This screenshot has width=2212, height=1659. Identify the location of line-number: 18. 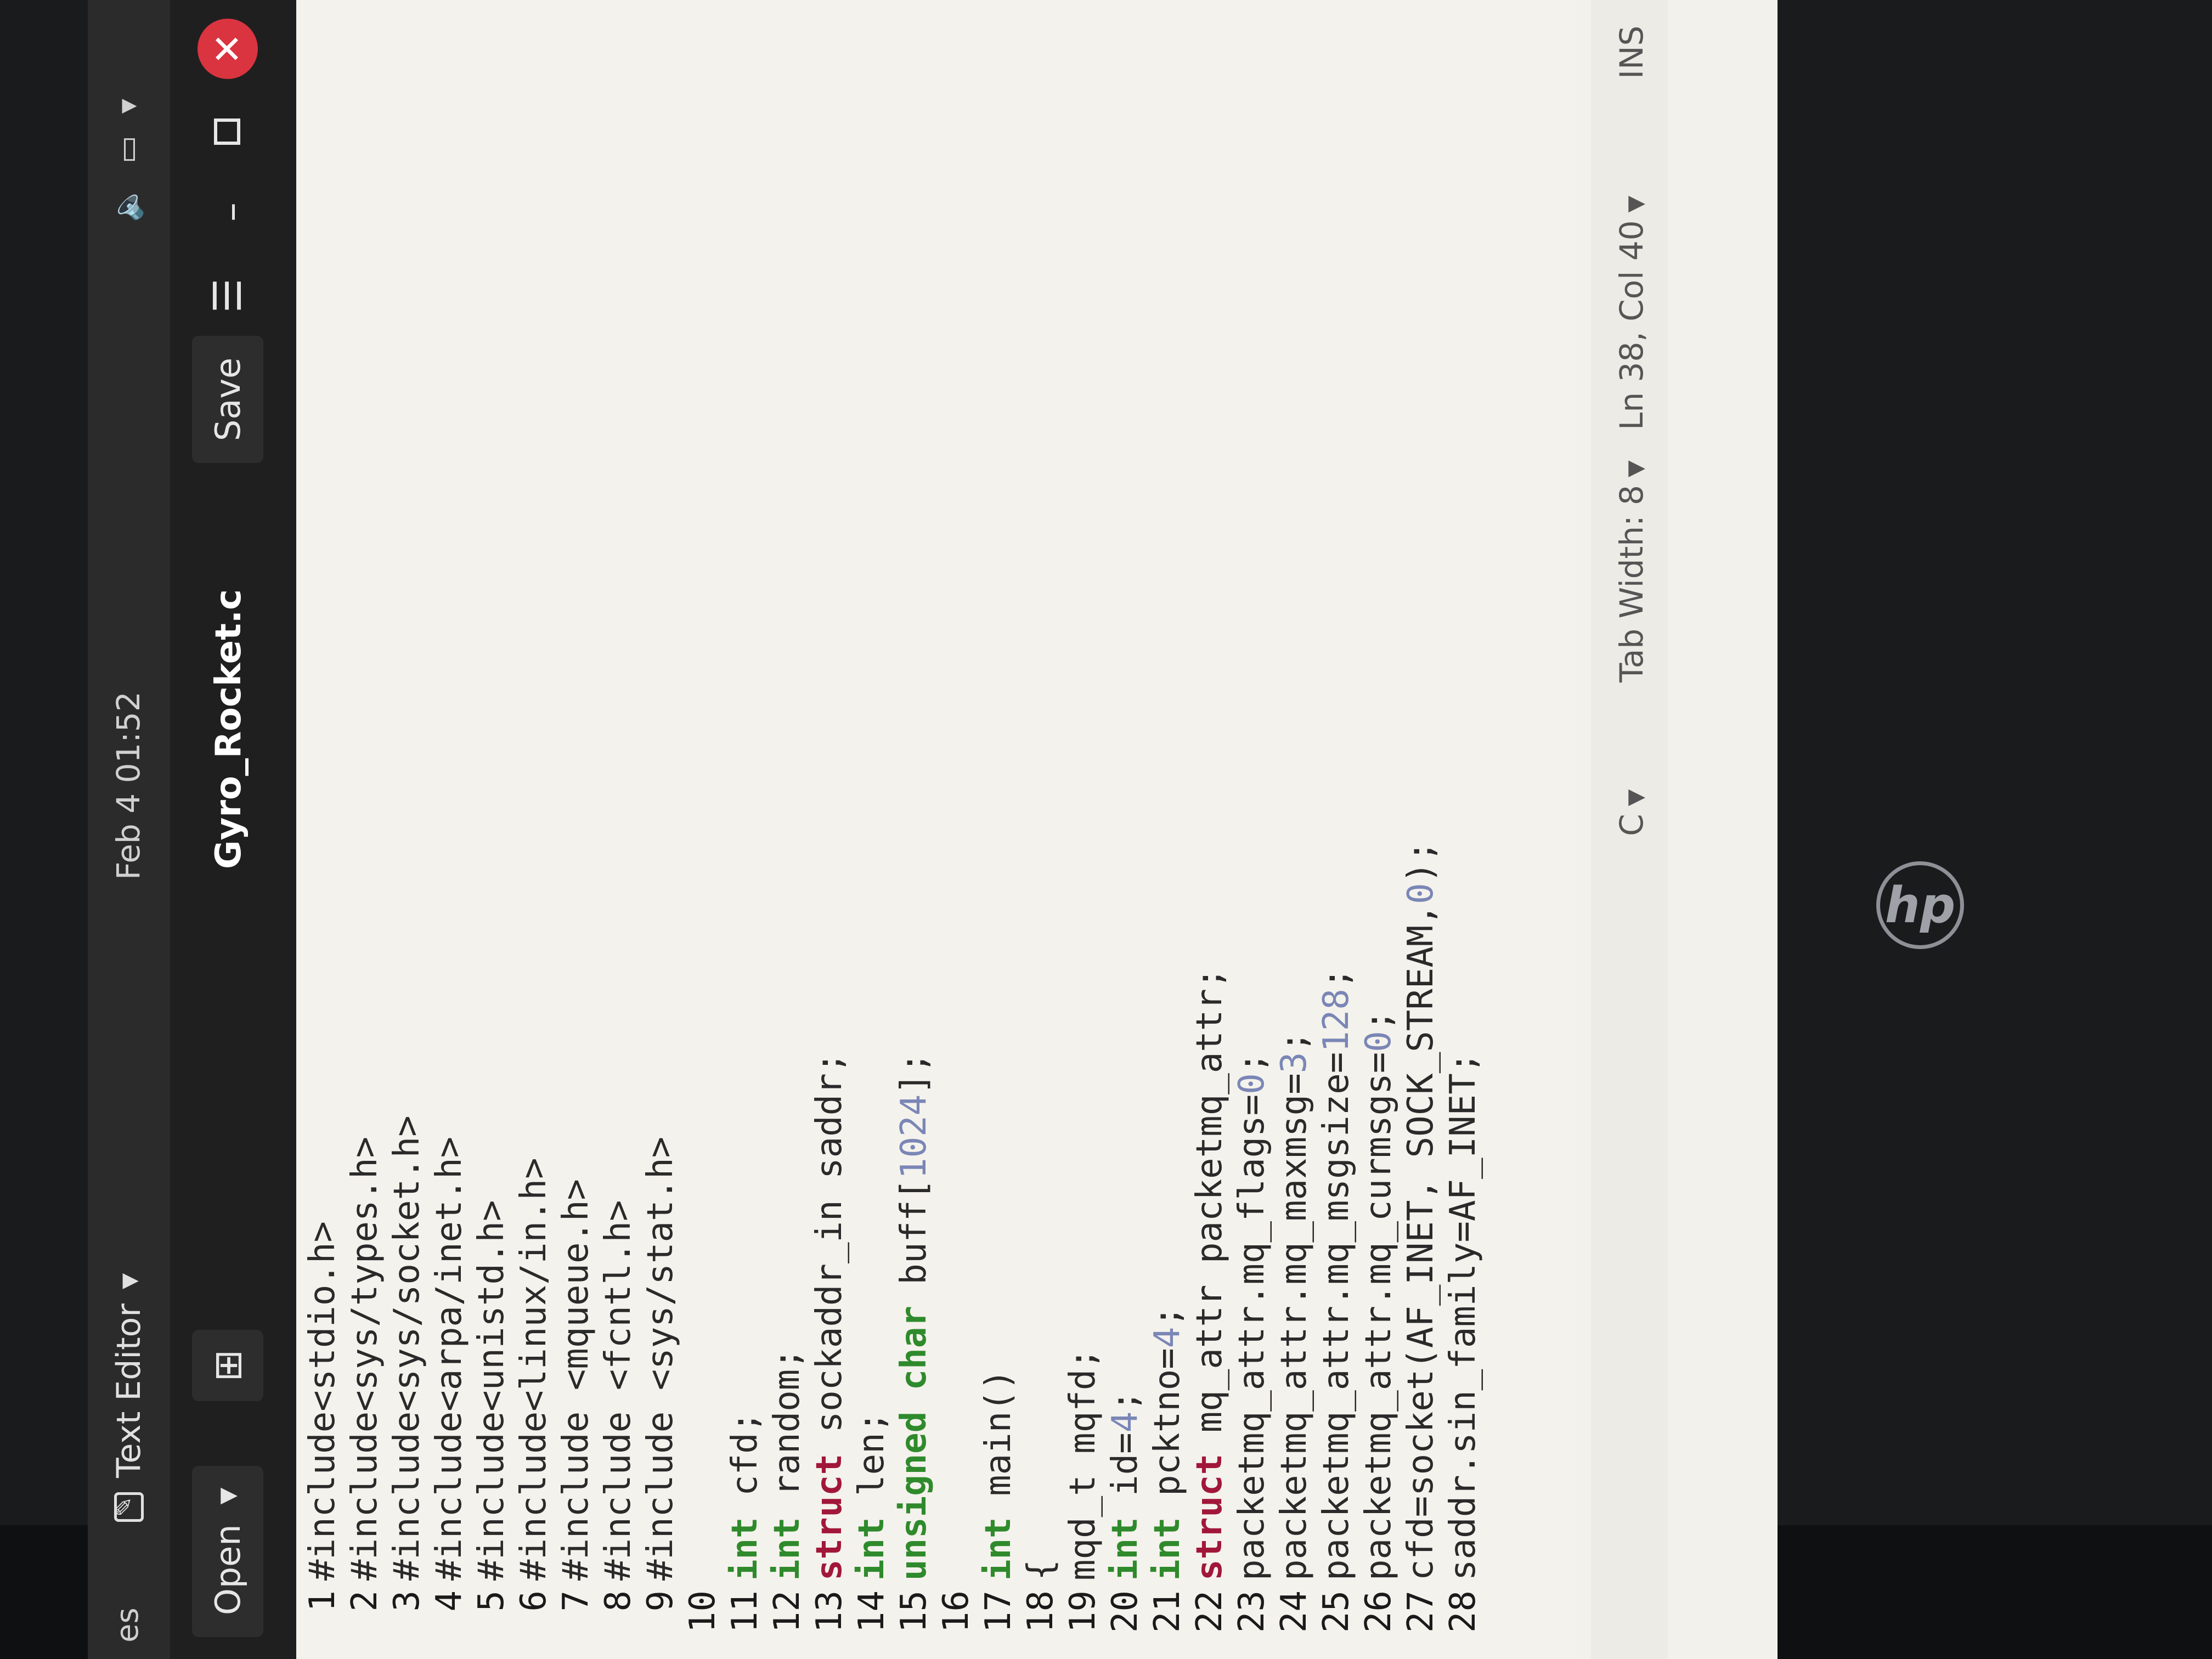
(1040, 1611).